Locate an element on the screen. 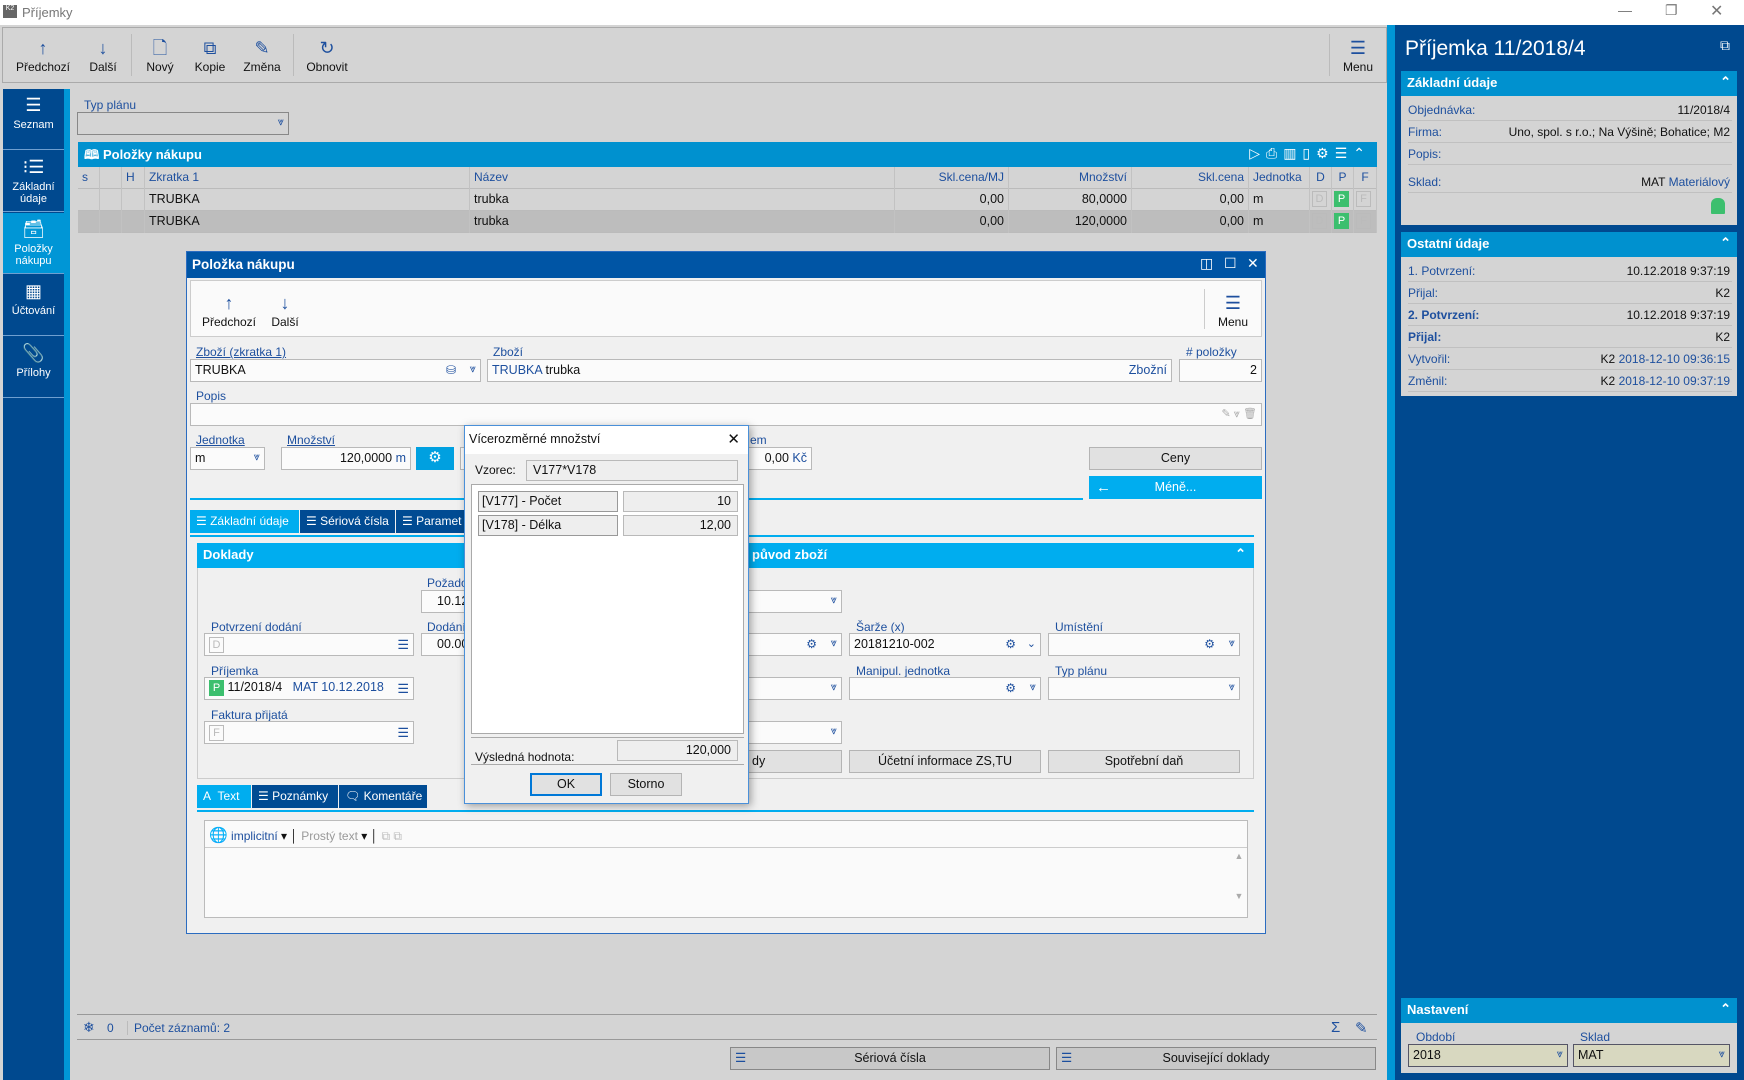 This screenshot has height=1080, width=1744. location-input: ⚙ ⩔ is located at coordinates (1144, 644).